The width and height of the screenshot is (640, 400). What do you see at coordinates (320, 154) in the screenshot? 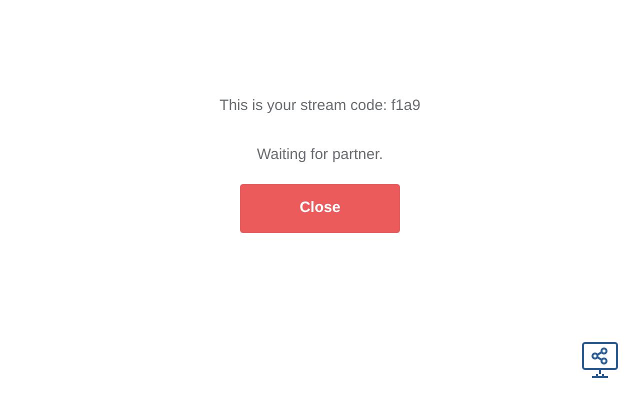
I see `status-text: Waiting for partner.` at bounding box center [320, 154].